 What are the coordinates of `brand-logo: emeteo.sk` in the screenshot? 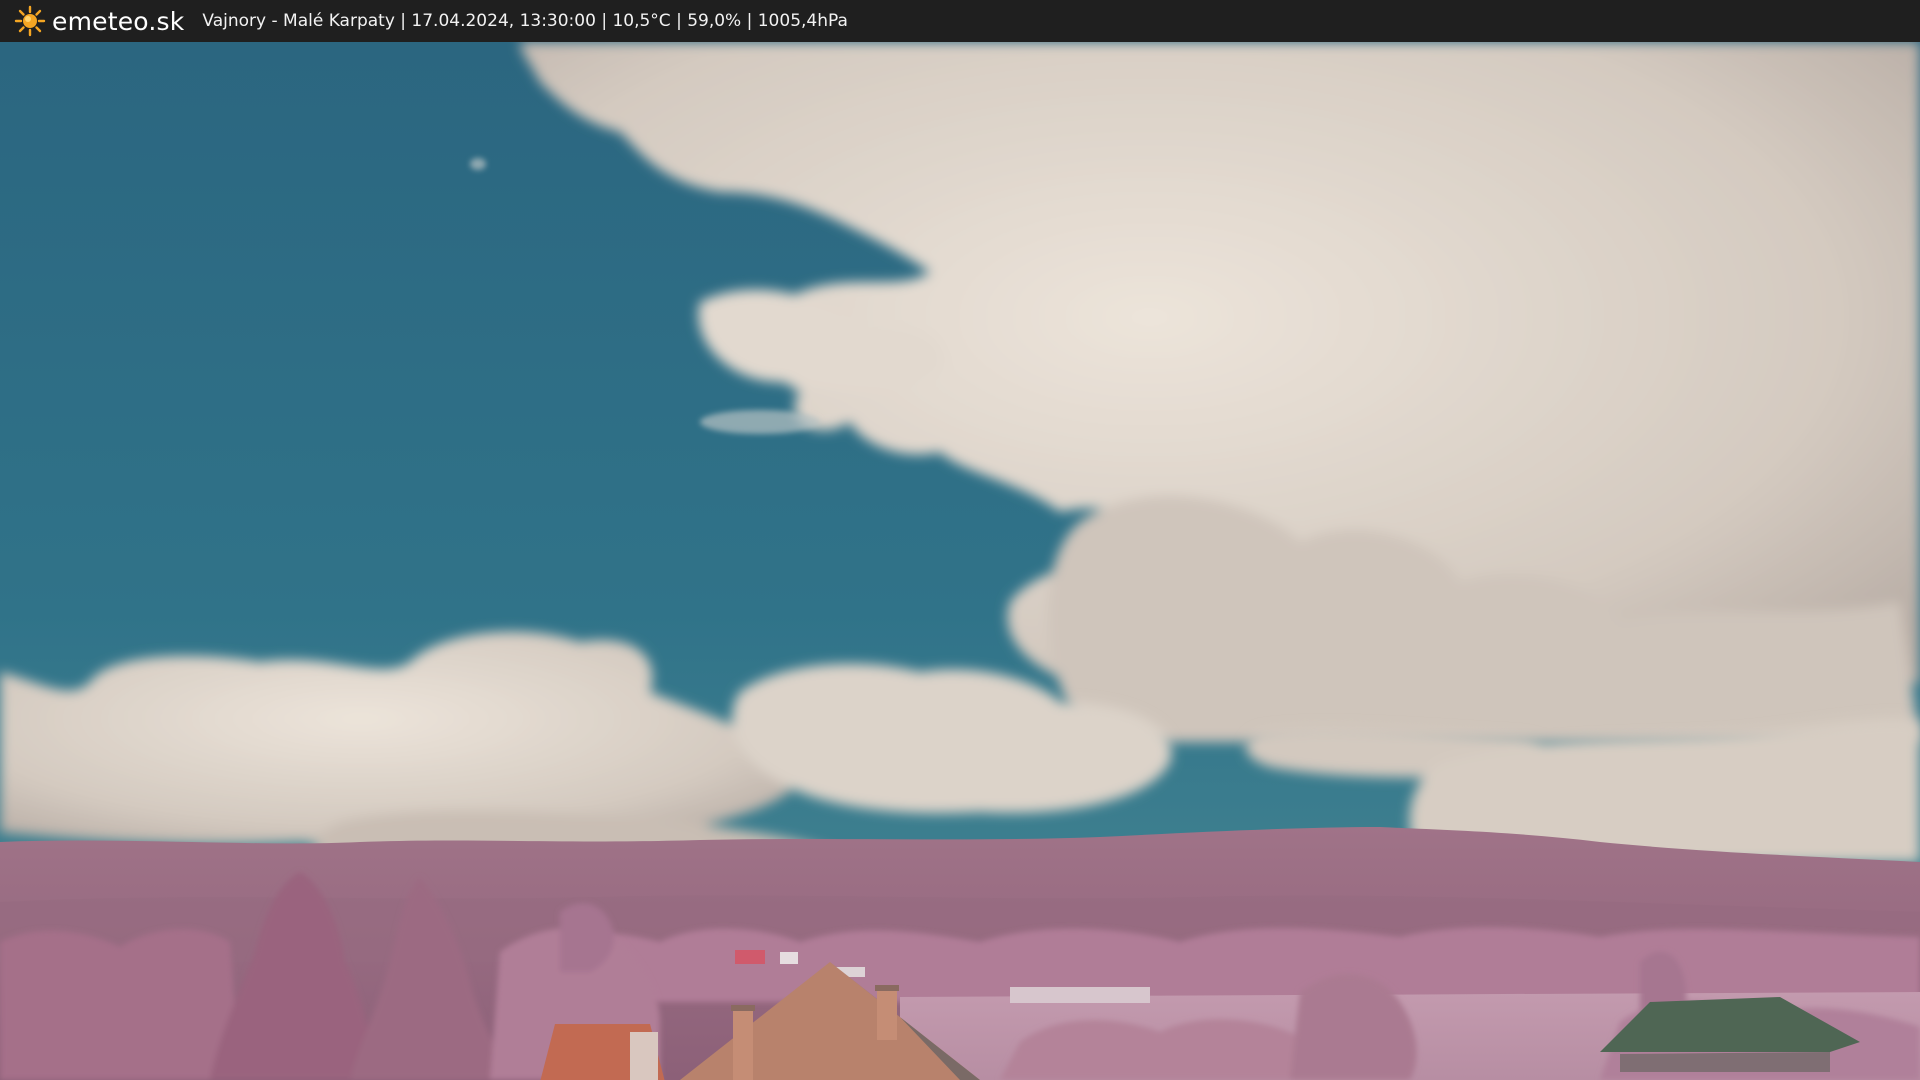 It's located at (99, 21).